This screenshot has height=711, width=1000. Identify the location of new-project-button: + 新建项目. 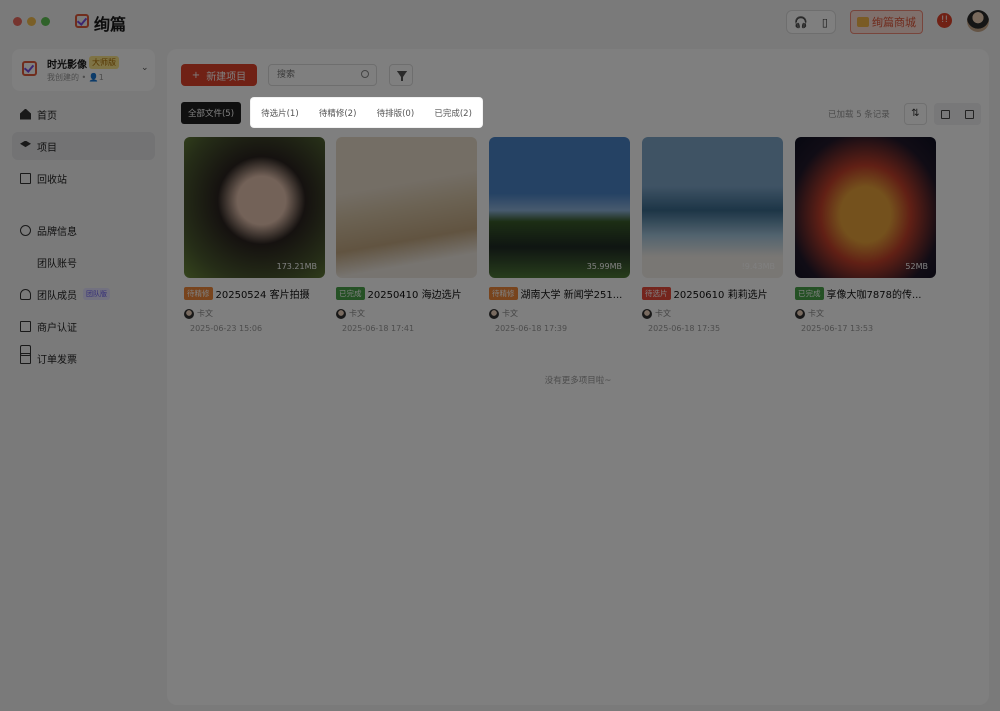
(219, 75).